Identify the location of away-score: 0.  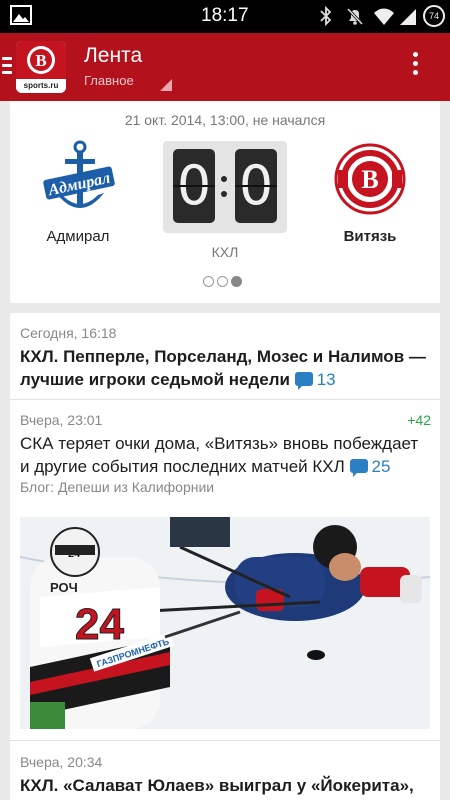
(256, 186).